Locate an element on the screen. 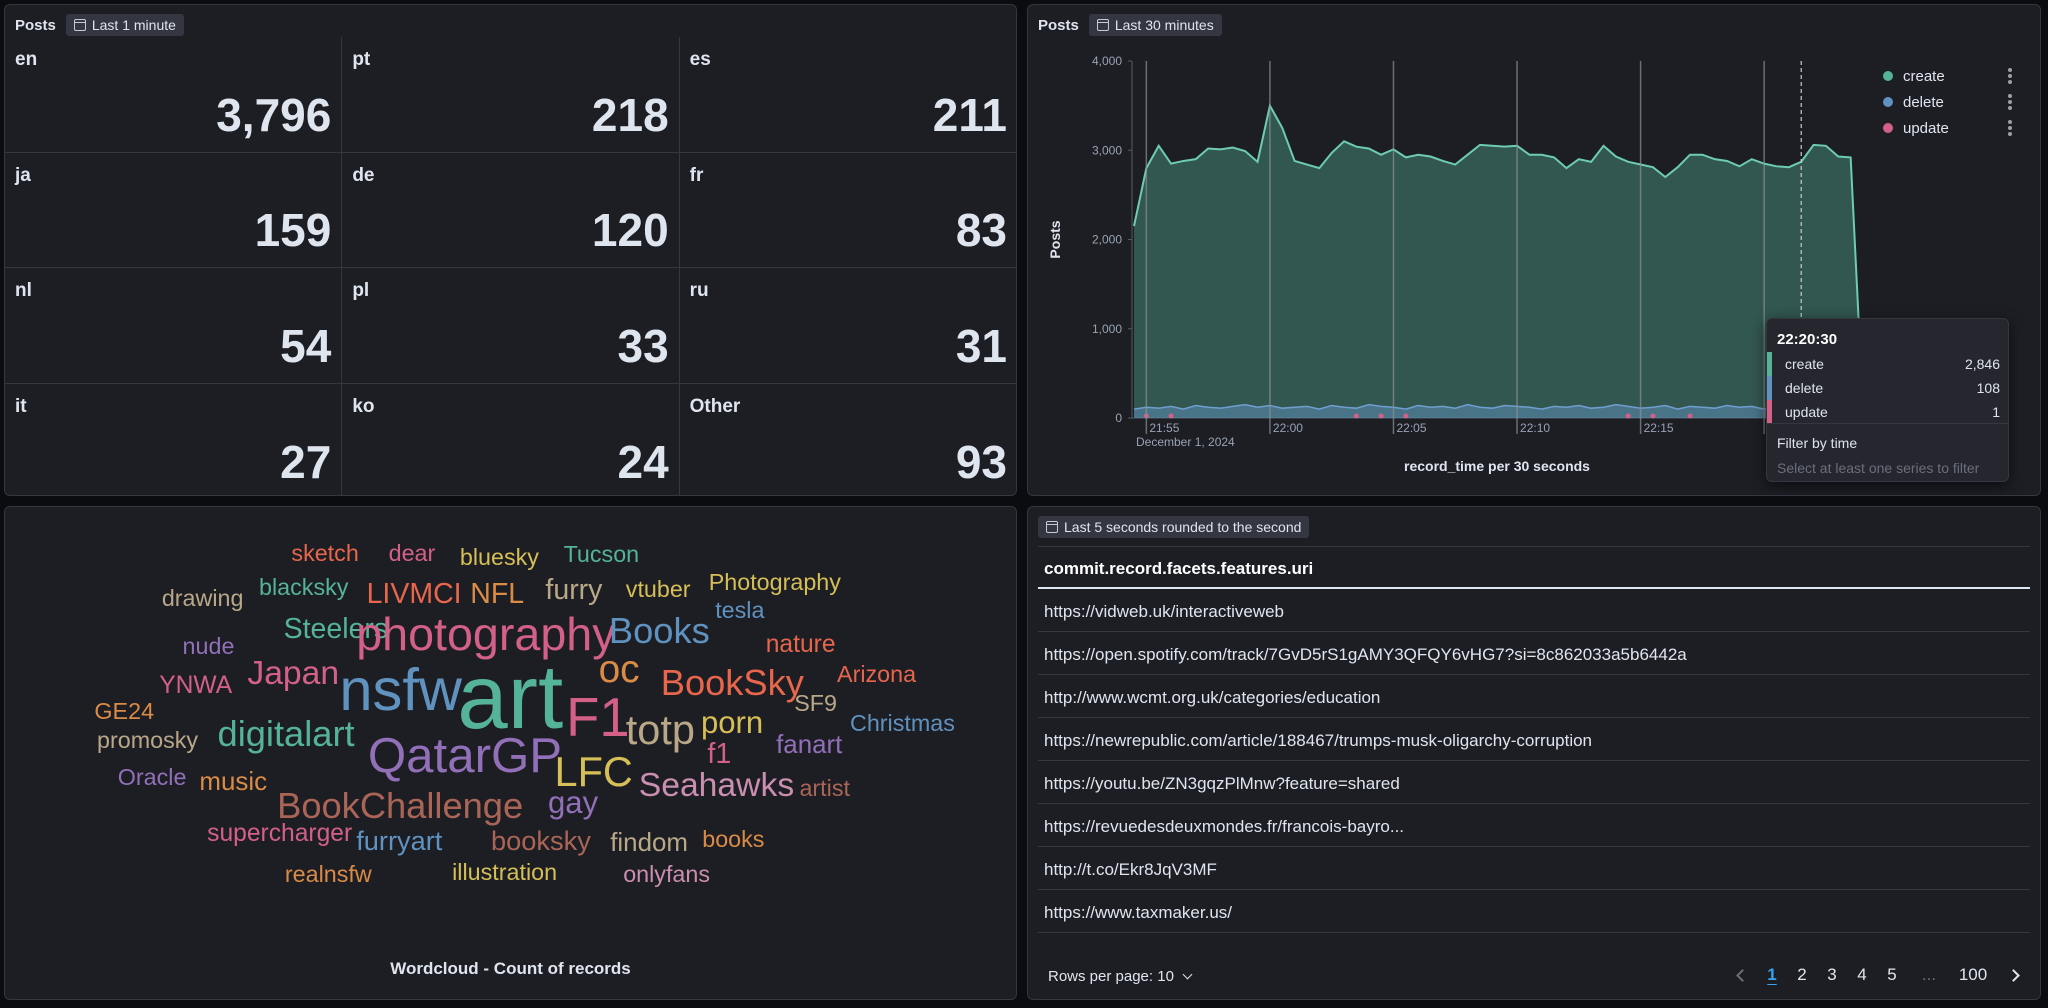  wordcloud-word: music is located at coordinates (233, 782).